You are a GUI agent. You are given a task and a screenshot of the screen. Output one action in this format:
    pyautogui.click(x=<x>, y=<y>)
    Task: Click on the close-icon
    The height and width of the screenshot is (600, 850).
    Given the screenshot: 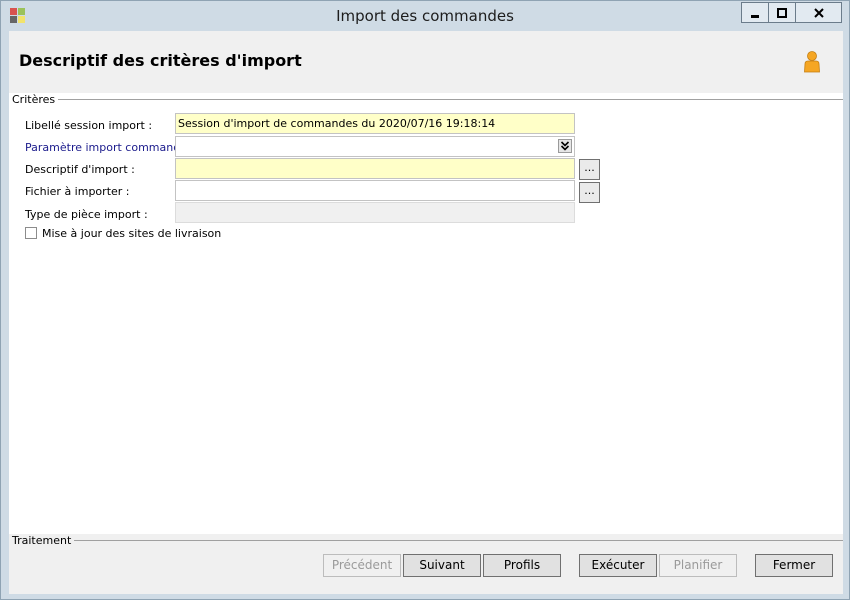 What is the action you would take?
    pyautogui.click(x=818, y=12)
    